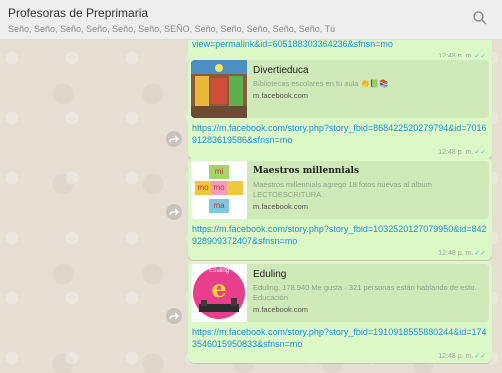 This screenshot has width=502, height=373. What do you see at coordinates (321, 83) in the screenshot?
I see `preview-description: Bibliotecas escolares en tu aula 👏📗📚` at bounding box center [321, 83].